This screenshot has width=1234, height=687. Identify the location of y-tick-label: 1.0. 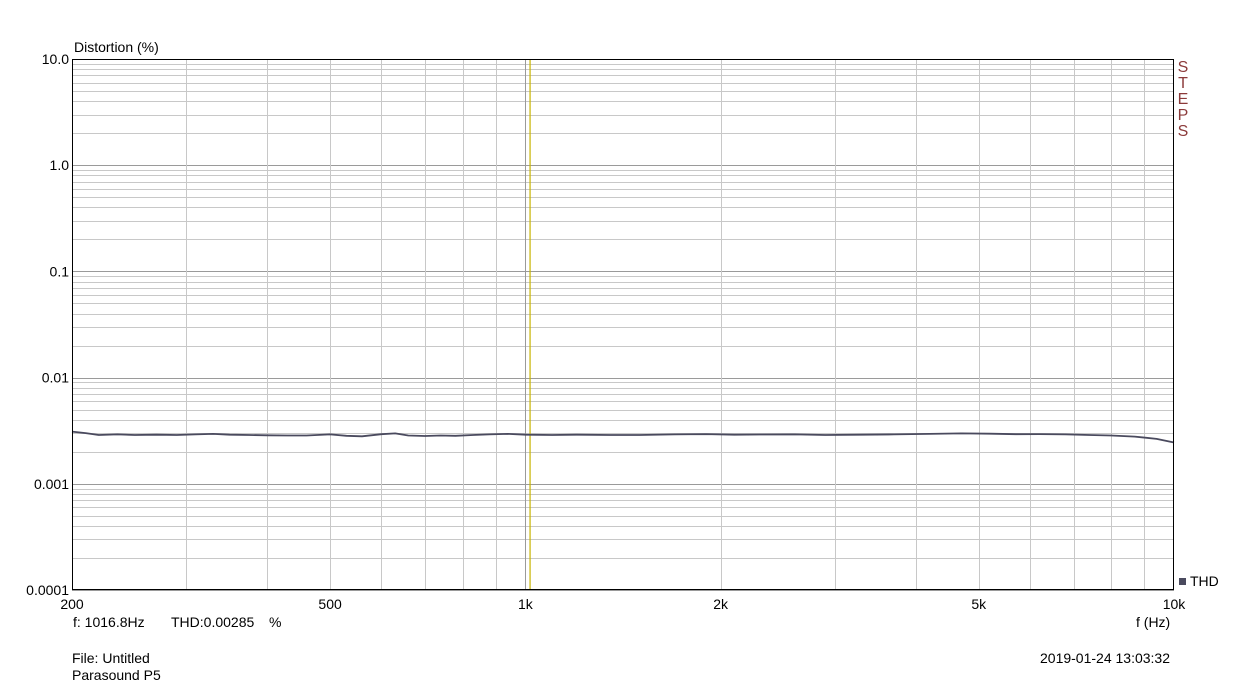
(60, 165).